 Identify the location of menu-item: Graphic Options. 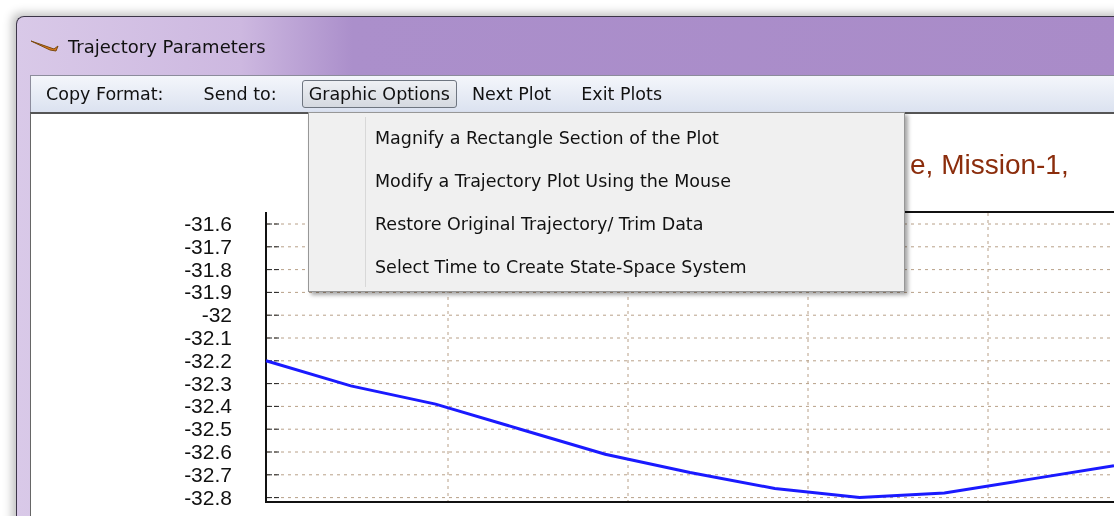
(379, 94).